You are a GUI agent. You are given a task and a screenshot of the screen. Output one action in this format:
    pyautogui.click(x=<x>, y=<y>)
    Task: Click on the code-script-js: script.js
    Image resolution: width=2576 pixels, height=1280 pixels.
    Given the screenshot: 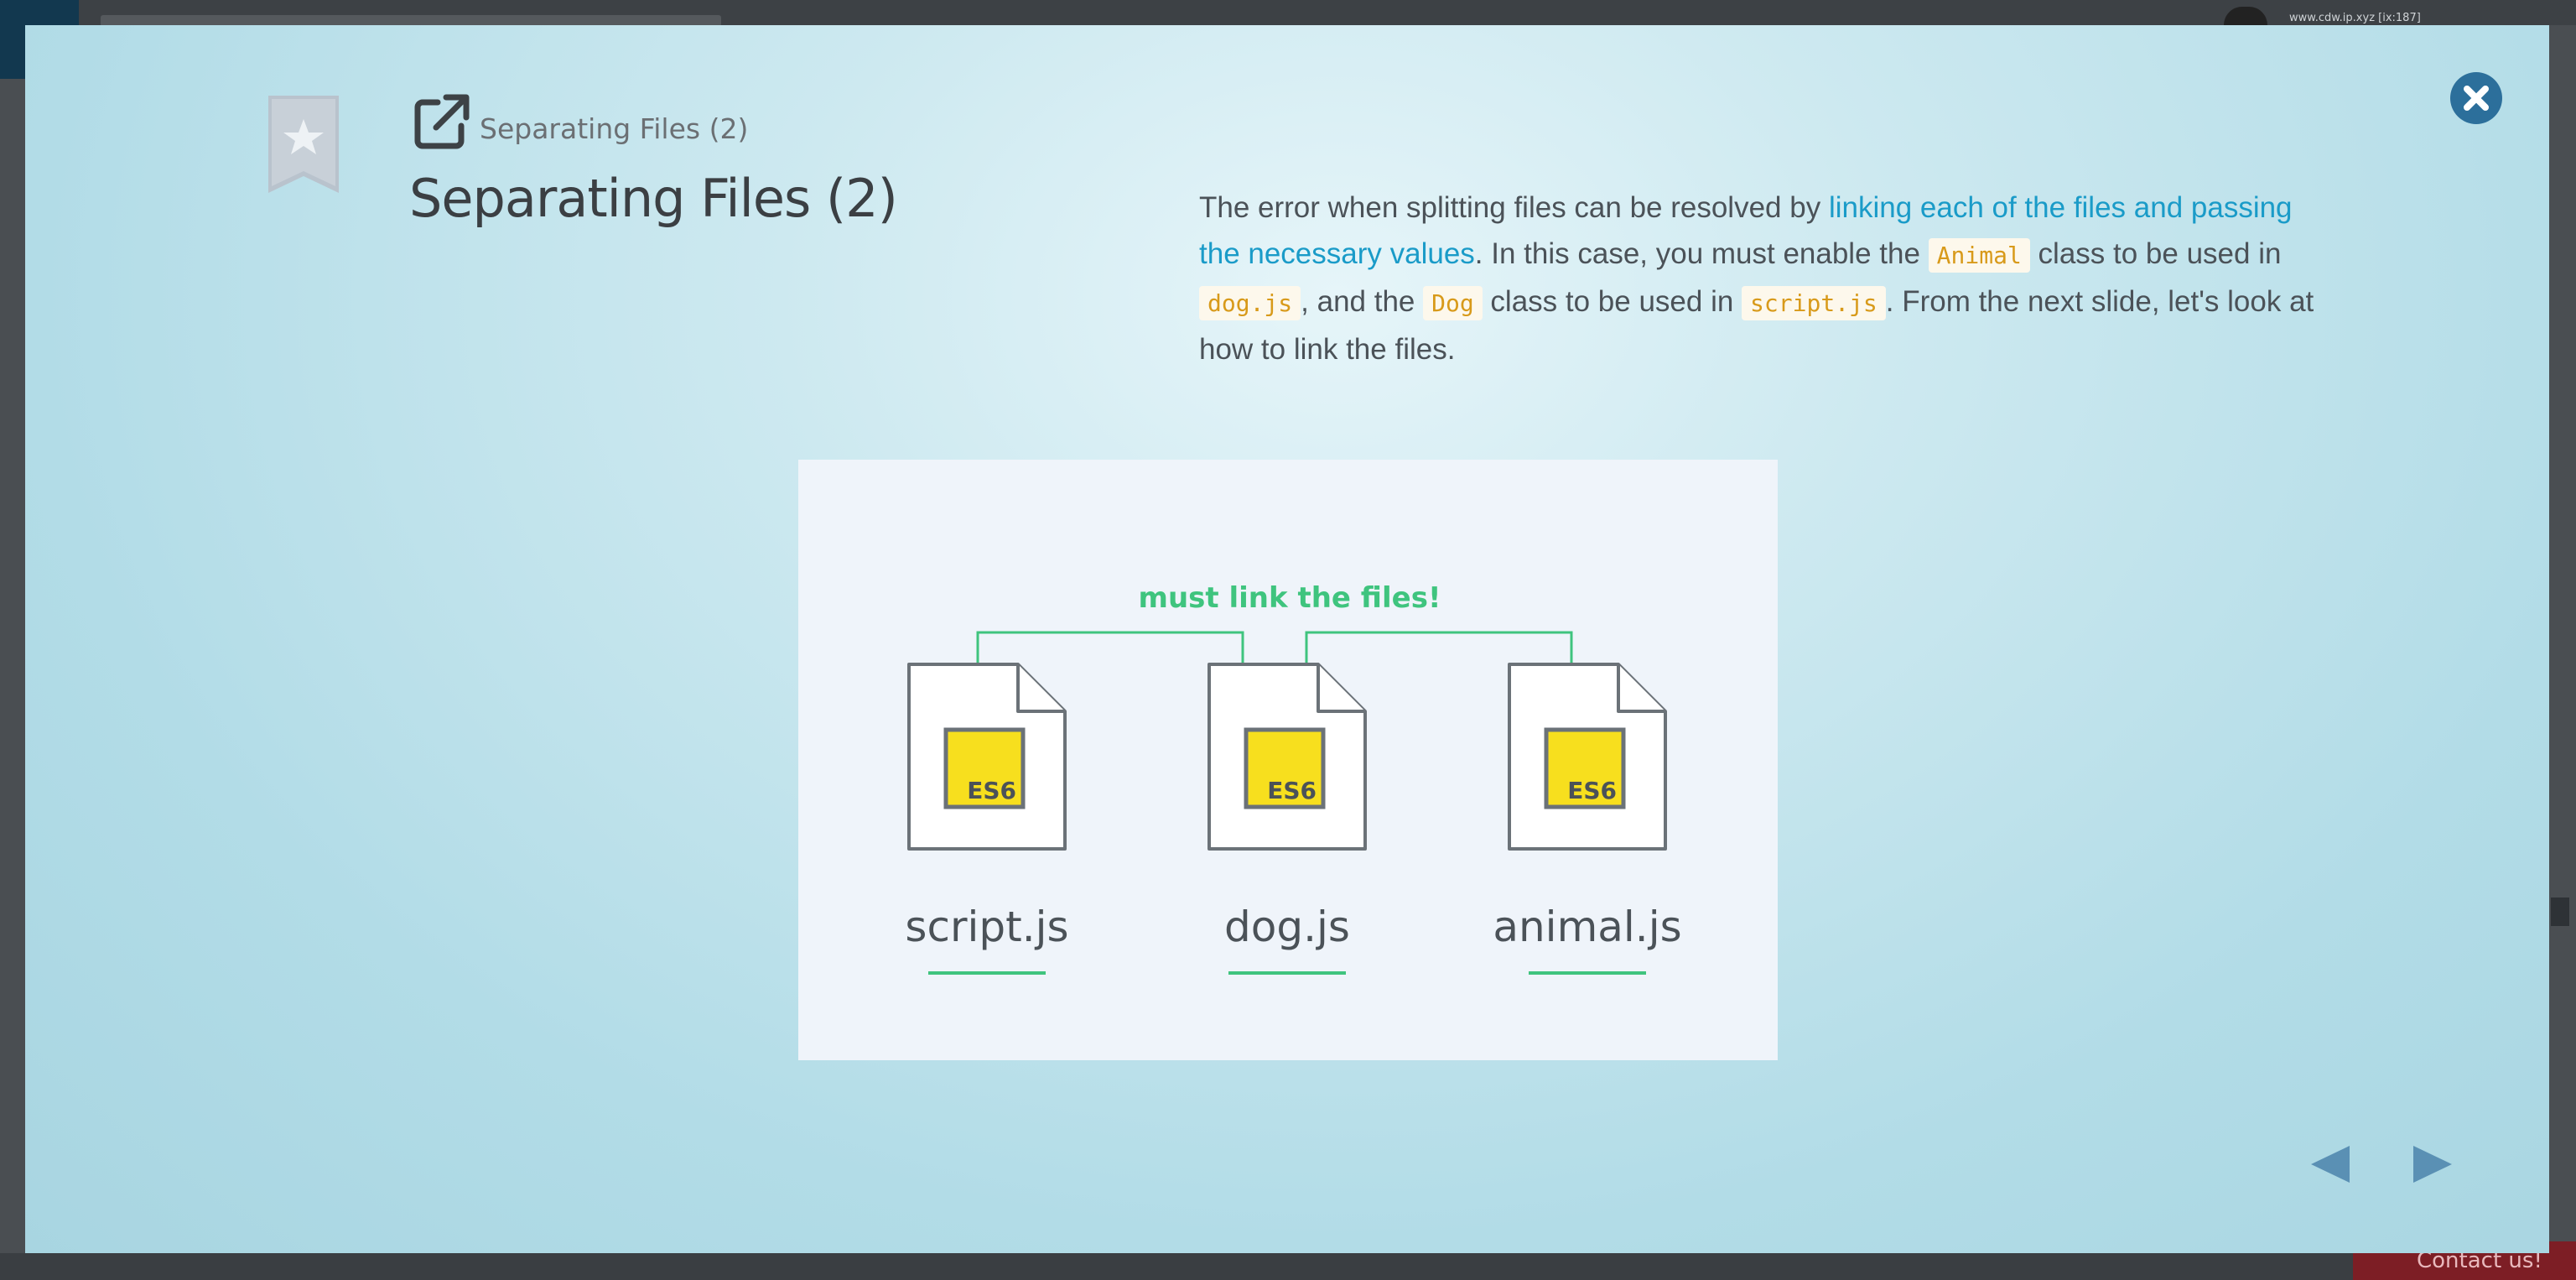 What is the action you would take?
    pyautogui.click(x=1814, y=303)
    